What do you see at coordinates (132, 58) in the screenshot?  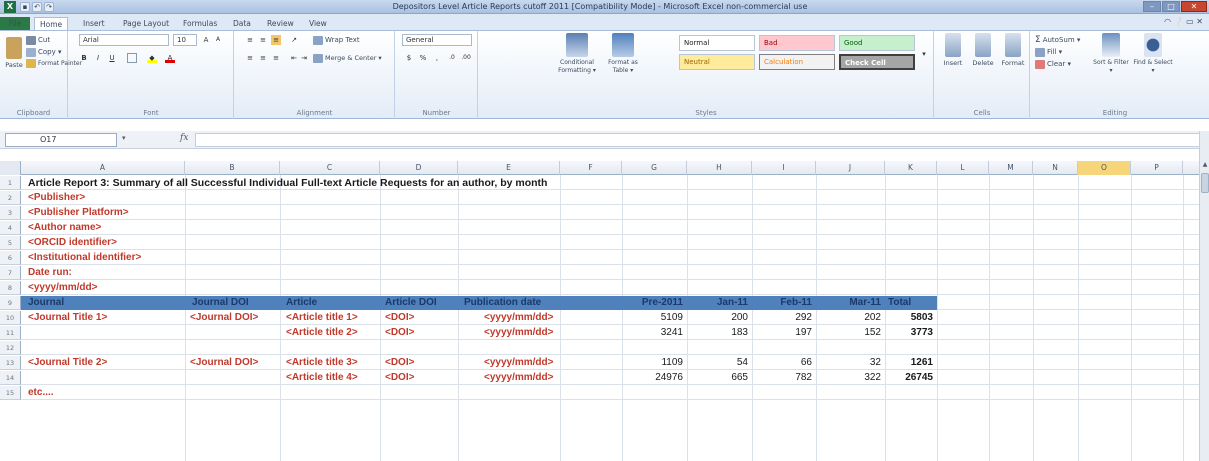 I see `borders-icon` at bounding box center [132, 58].